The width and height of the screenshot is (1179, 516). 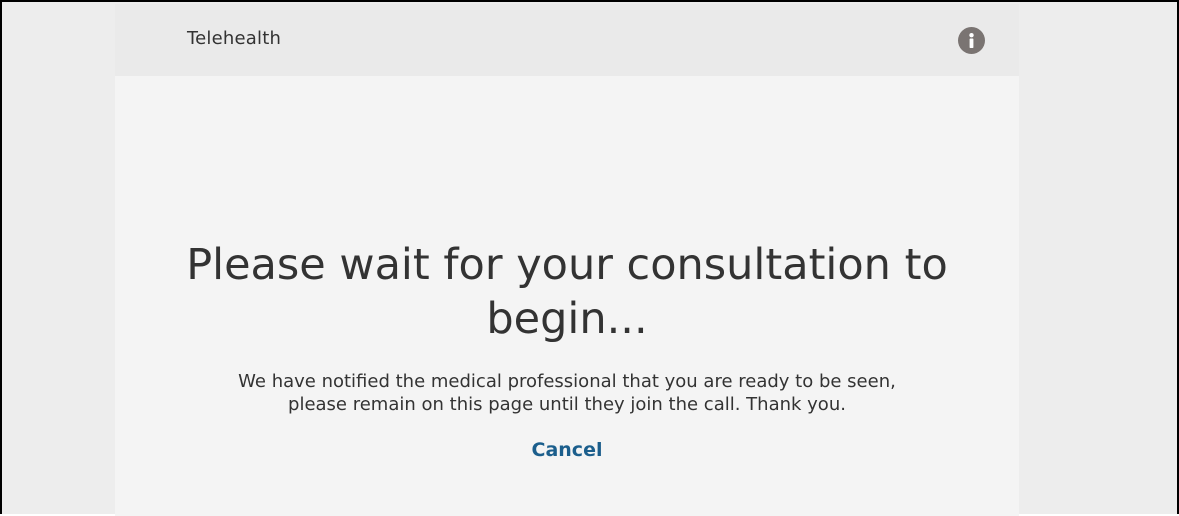 I want to click on header-bar: Telehealth, so click(x=567, y=40).